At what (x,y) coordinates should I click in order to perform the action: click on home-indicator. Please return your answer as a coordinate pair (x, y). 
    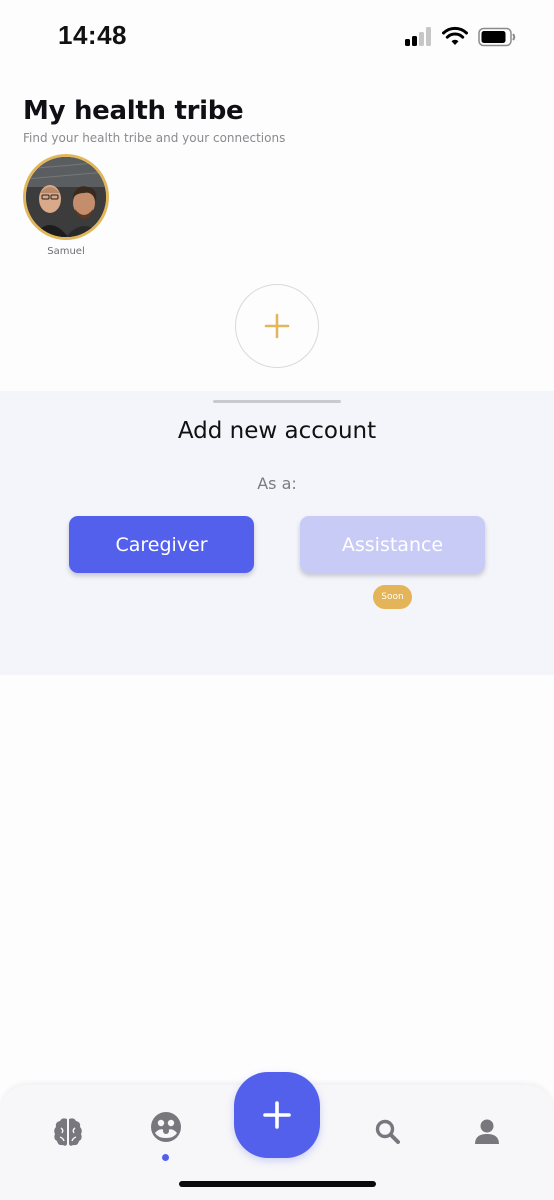
    Looking at the image, I should click on (277, 1184).